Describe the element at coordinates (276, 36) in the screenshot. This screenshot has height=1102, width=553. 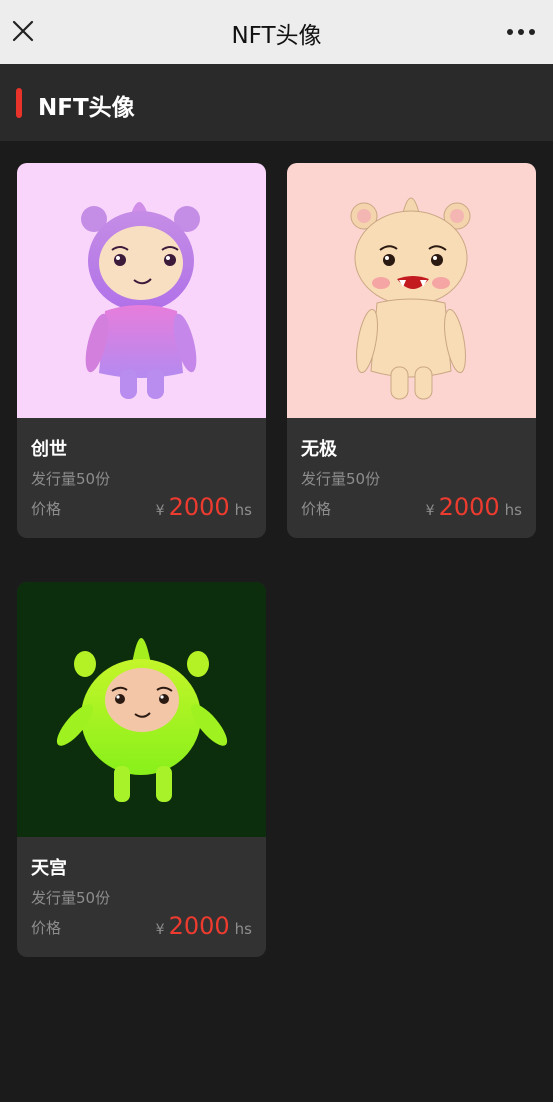
I see `page-title: NFT头像` at that location.